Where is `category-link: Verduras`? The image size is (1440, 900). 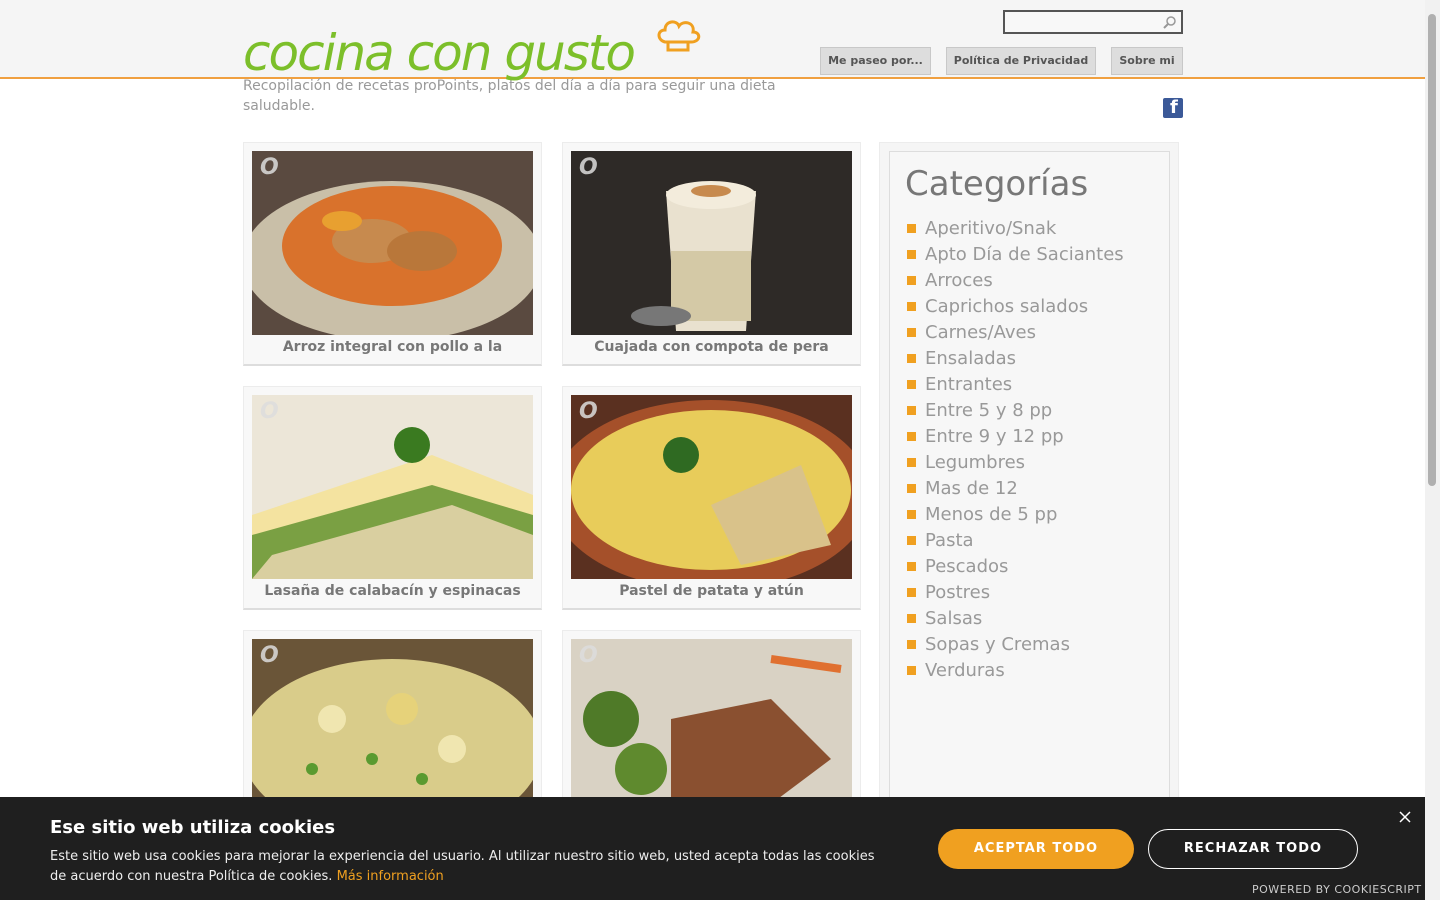 category-link: Verduras is located at coordinates (965, 670).